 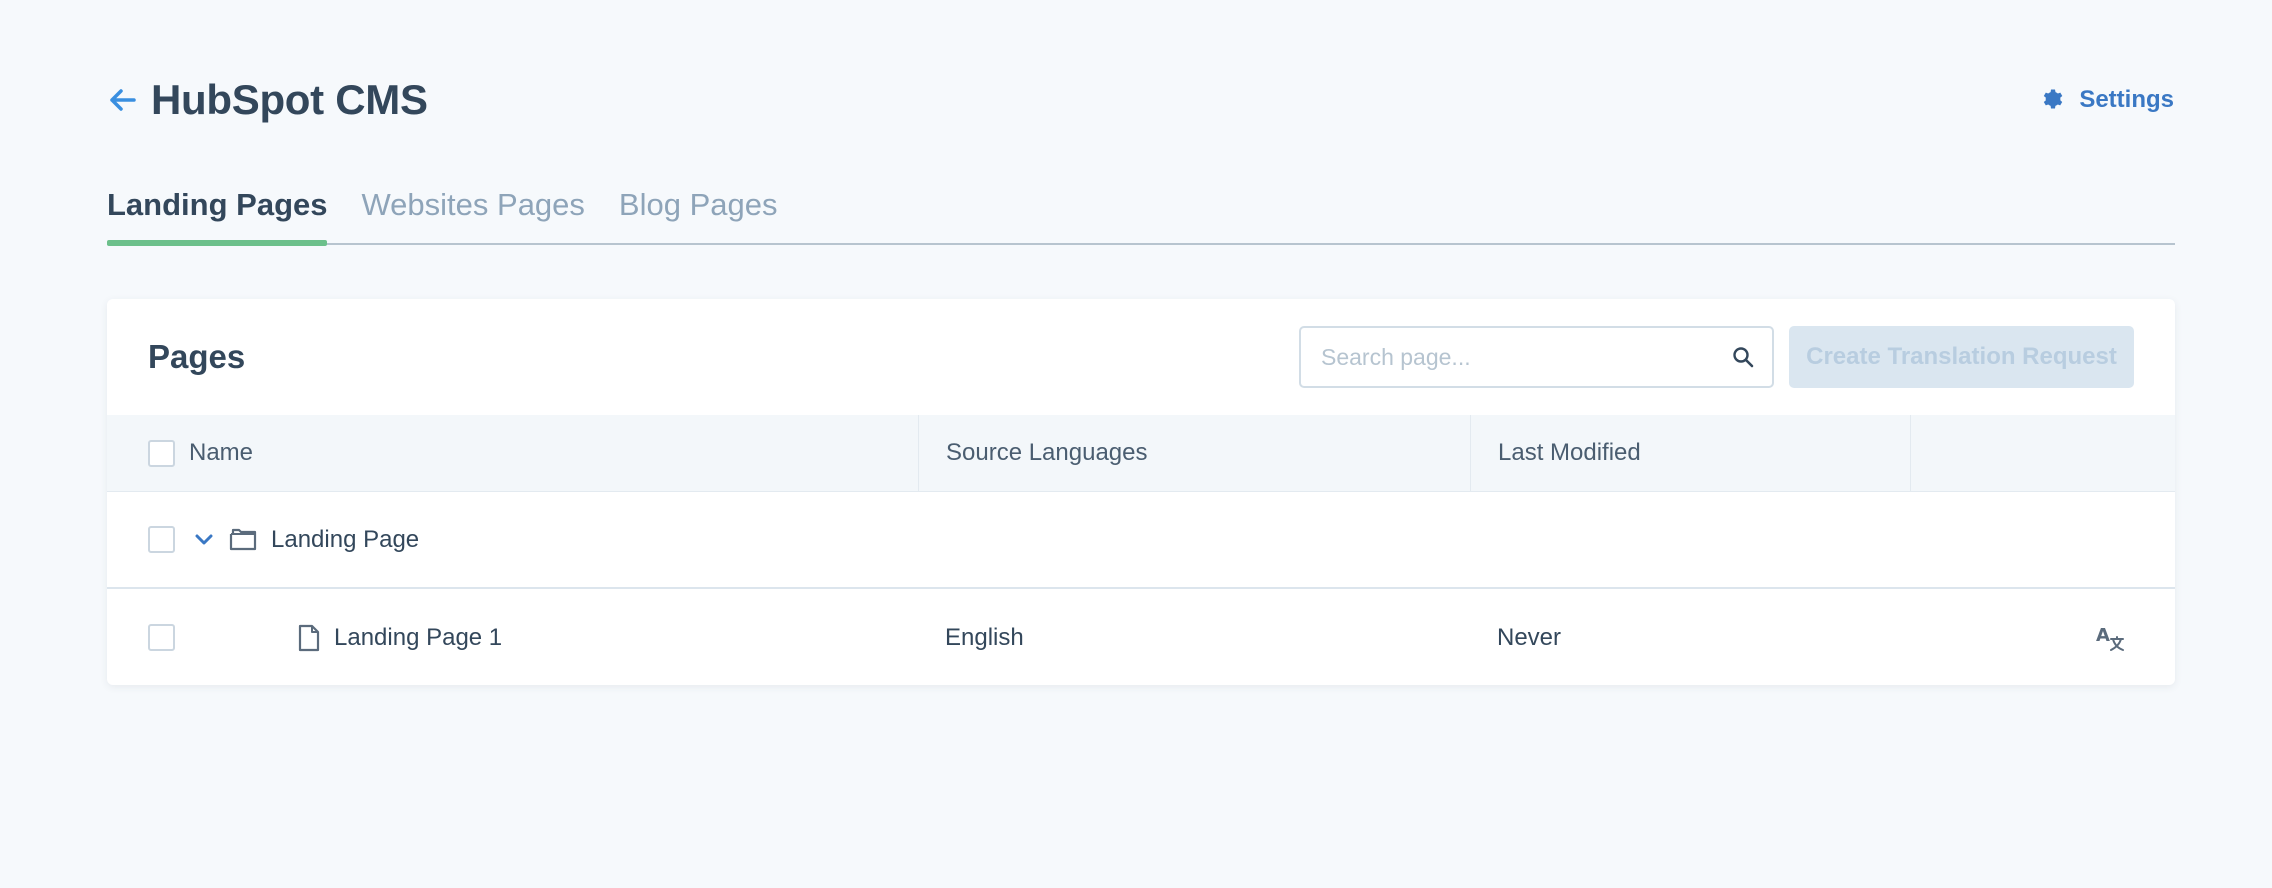 I want to click on row-source-language, so click(x=1194, y=539).